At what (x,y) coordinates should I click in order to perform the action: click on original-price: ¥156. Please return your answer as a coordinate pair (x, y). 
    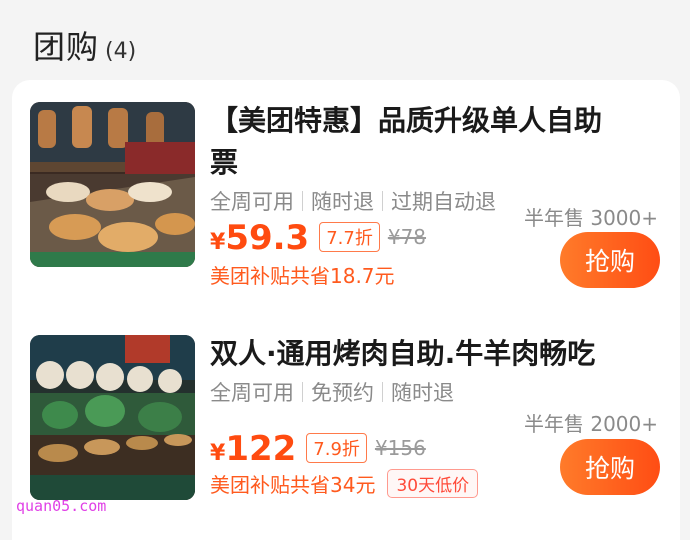
    Looking at the image, I should click on (400, 448).